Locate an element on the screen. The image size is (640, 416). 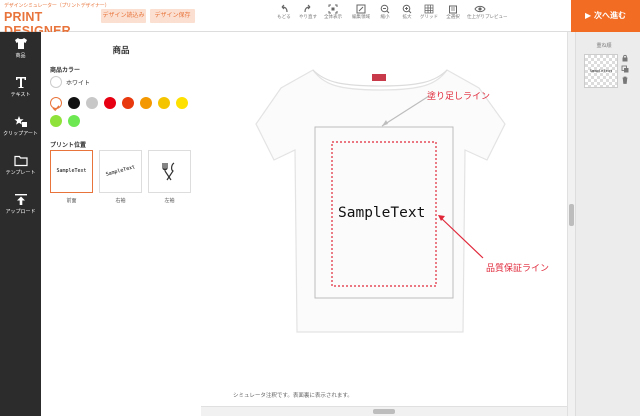
left-sidebar: 商品 テキスト クリップアート テンプレート アップロード is located at coordinates (20, 224).